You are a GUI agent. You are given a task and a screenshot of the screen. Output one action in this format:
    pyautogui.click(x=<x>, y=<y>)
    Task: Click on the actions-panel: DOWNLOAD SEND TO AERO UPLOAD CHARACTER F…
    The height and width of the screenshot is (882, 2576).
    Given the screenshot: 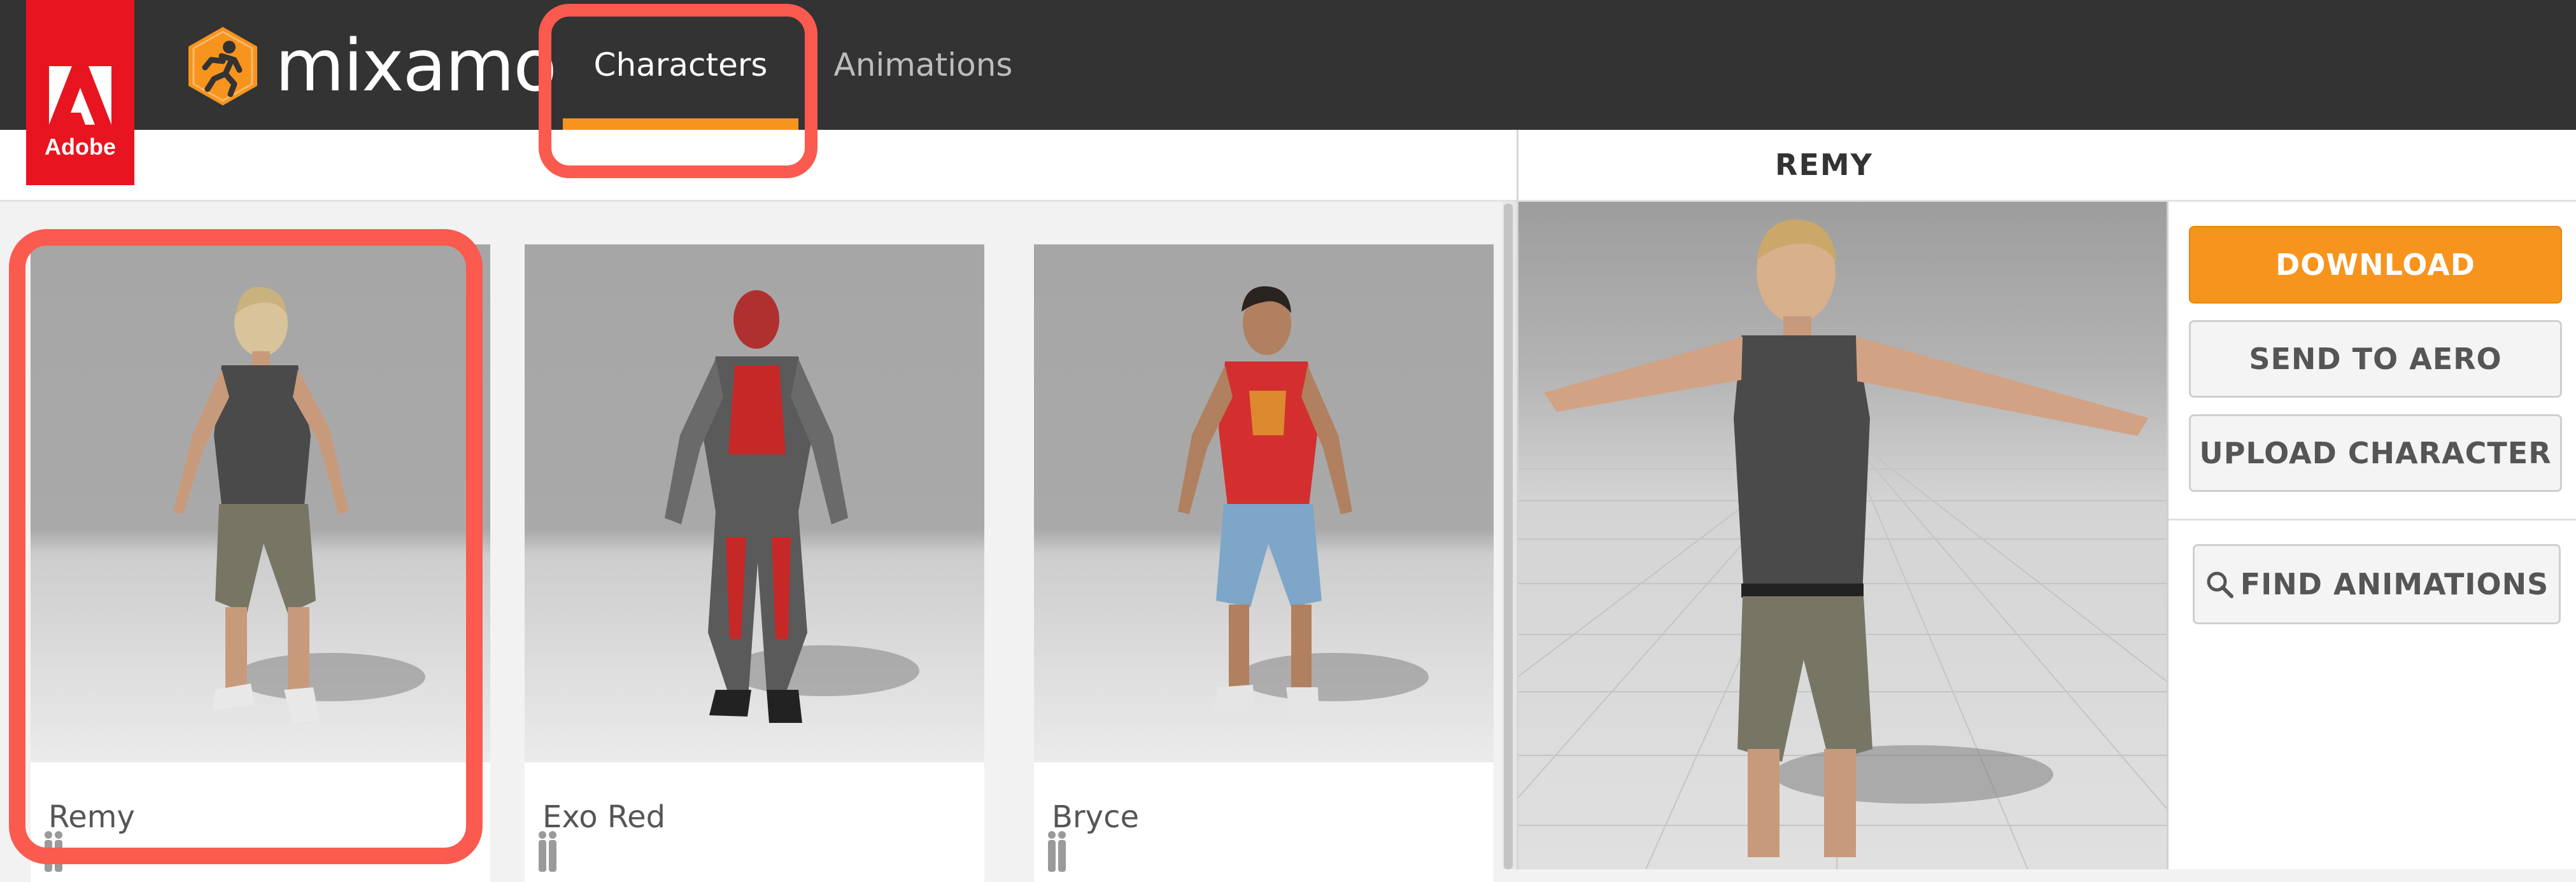 What is the action you would take?
    pyautogui.click(x=2372, y=535)
    